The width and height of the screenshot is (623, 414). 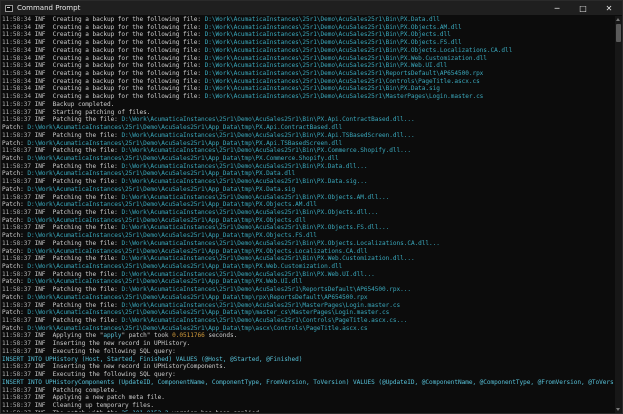 I want to click on console-app-icon, so click(x=9, y=8).